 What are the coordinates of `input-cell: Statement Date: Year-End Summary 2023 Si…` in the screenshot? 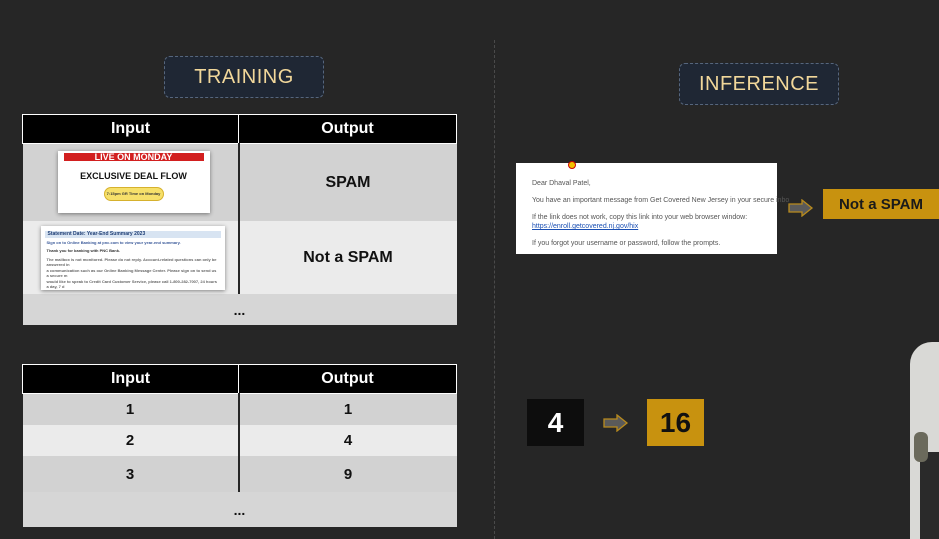 It's located at (130, 257).